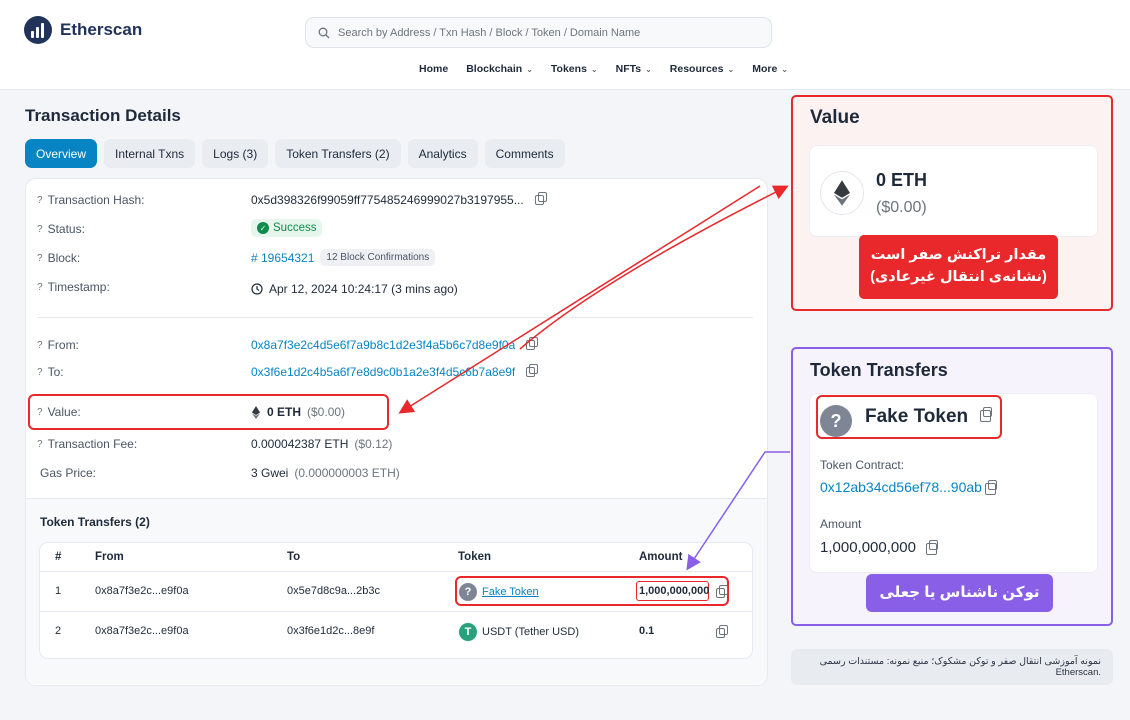  Describe the element at coordinates (770, 69) in the screenshot. I see `nav-more: More ⌄` at that location.